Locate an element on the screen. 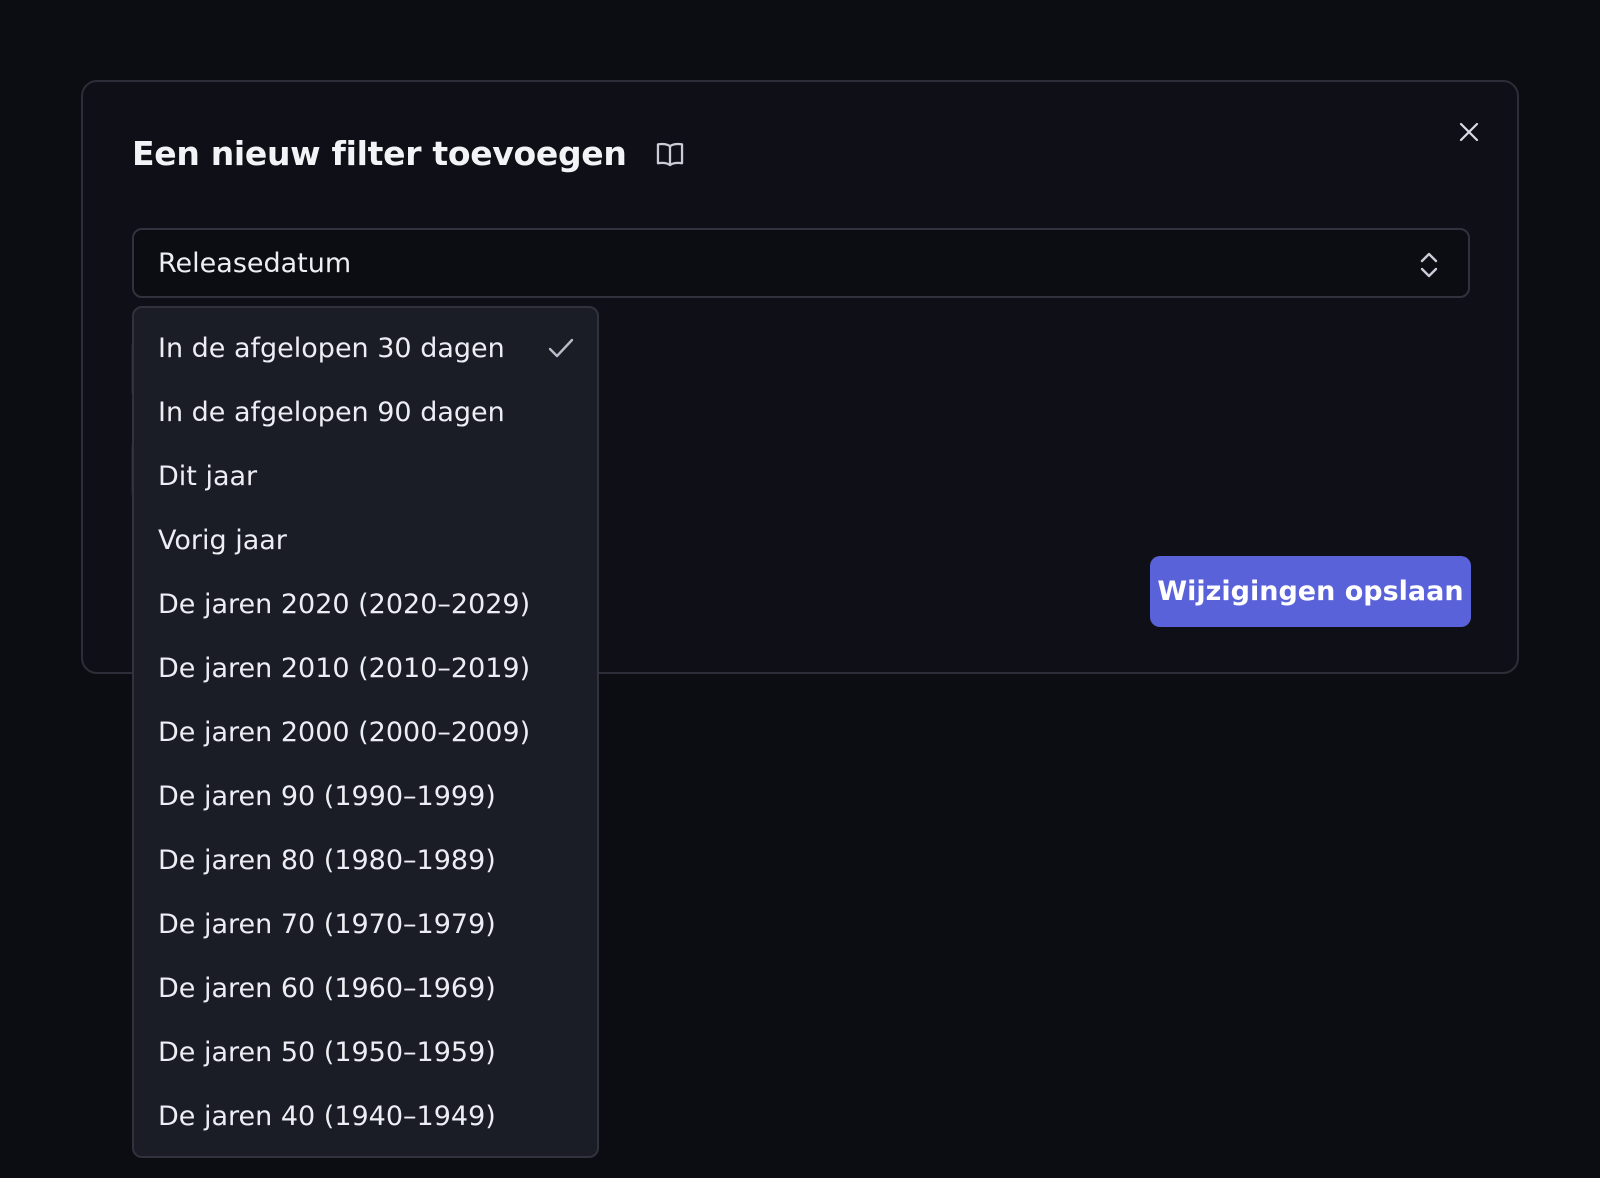 The height and width of the screenshot is (1178, 1600). option-label: De jaren 2000 (2000–2009) is located at coordinates (344, 732).